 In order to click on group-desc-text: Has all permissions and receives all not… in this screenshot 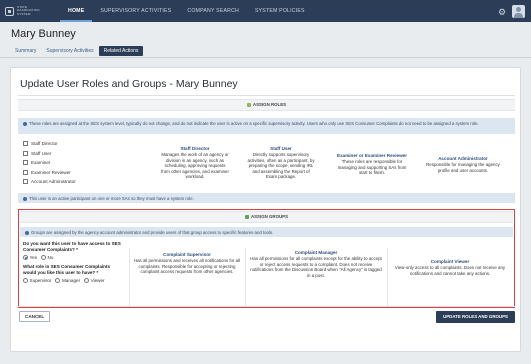, I will do `click(187, 266)`.